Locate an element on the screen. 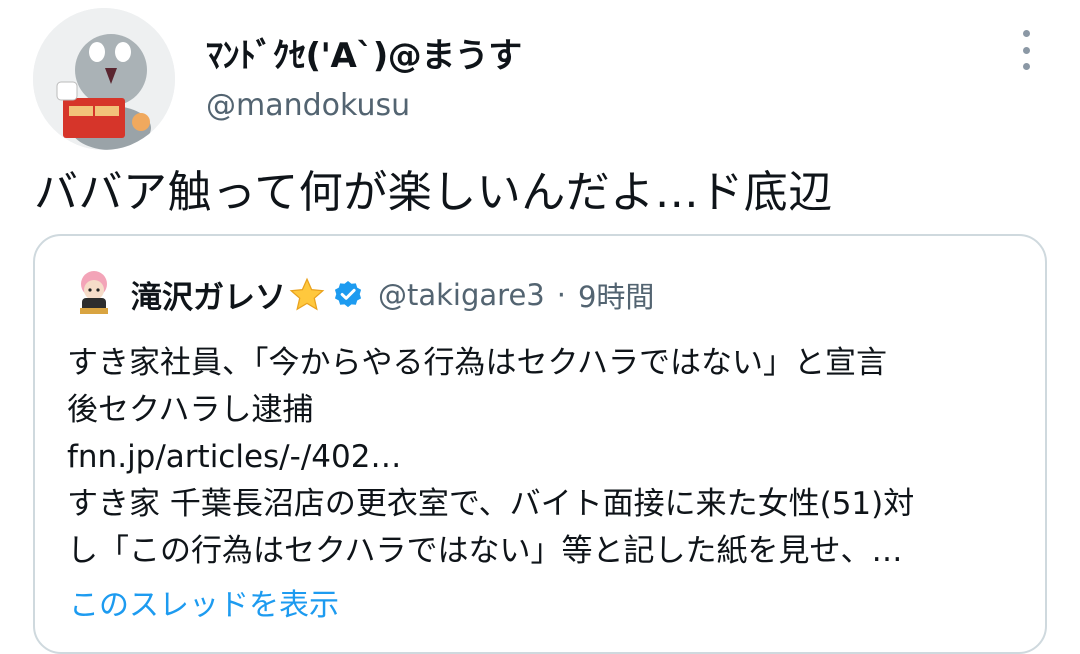  star-icon is located at coordinates (307, 294).